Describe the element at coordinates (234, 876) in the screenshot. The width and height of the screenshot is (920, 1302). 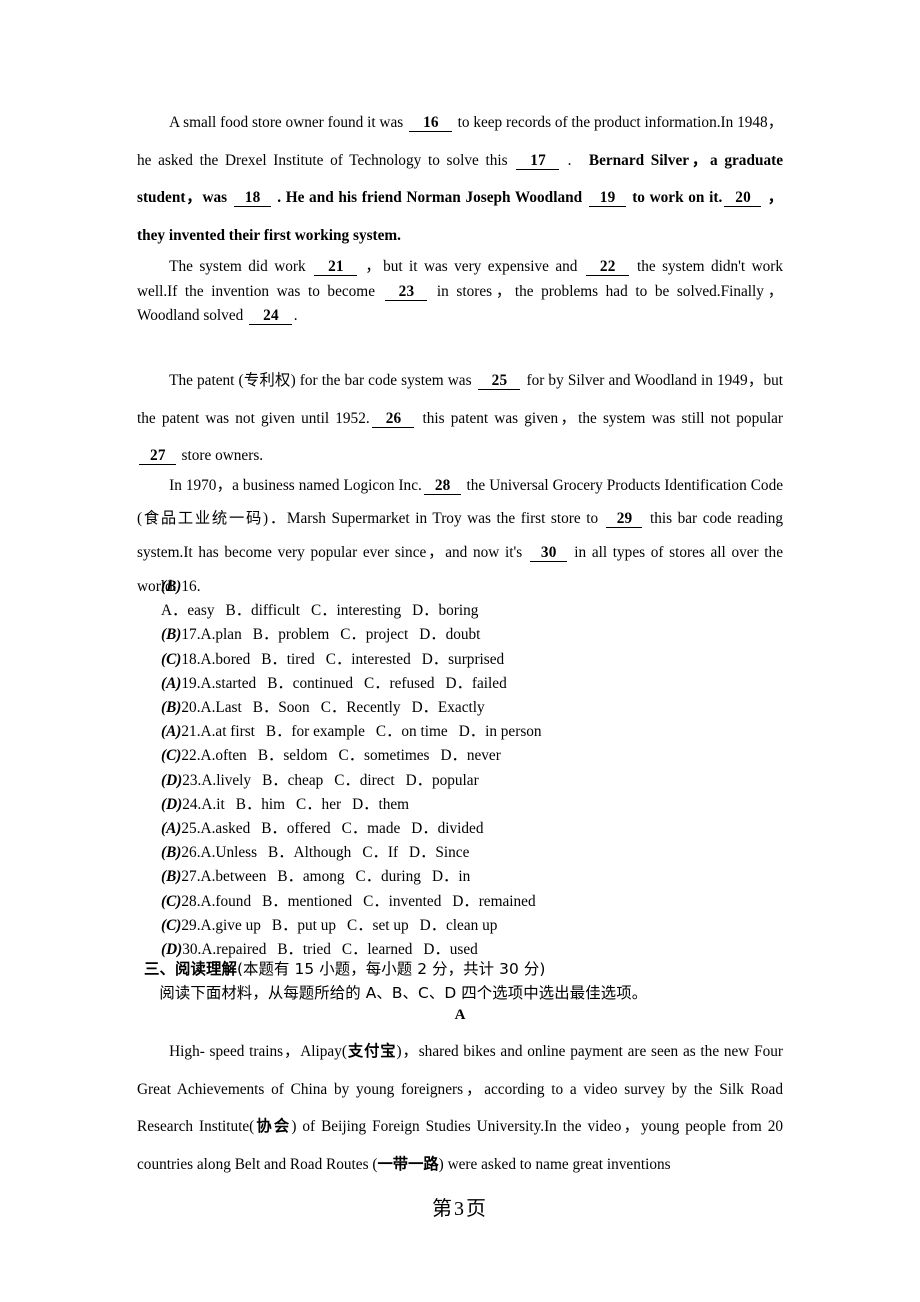
I see `option-choice: A.between` at that location.